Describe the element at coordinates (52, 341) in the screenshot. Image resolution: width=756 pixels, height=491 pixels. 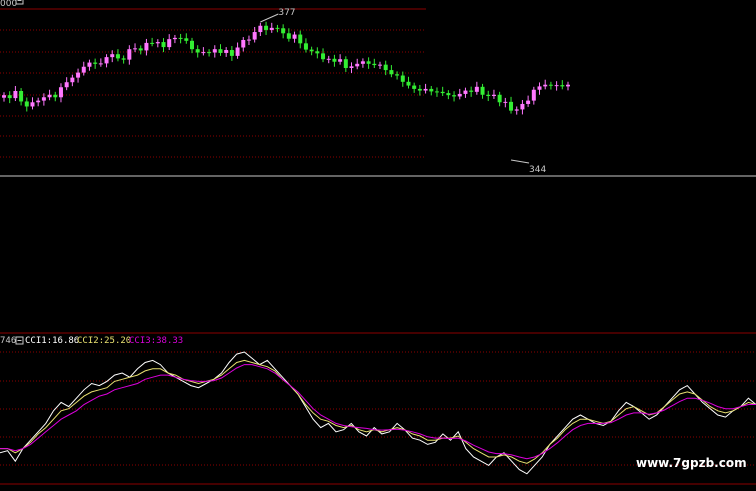
I see `legend-cci1: CCI1:16.86` at that location.